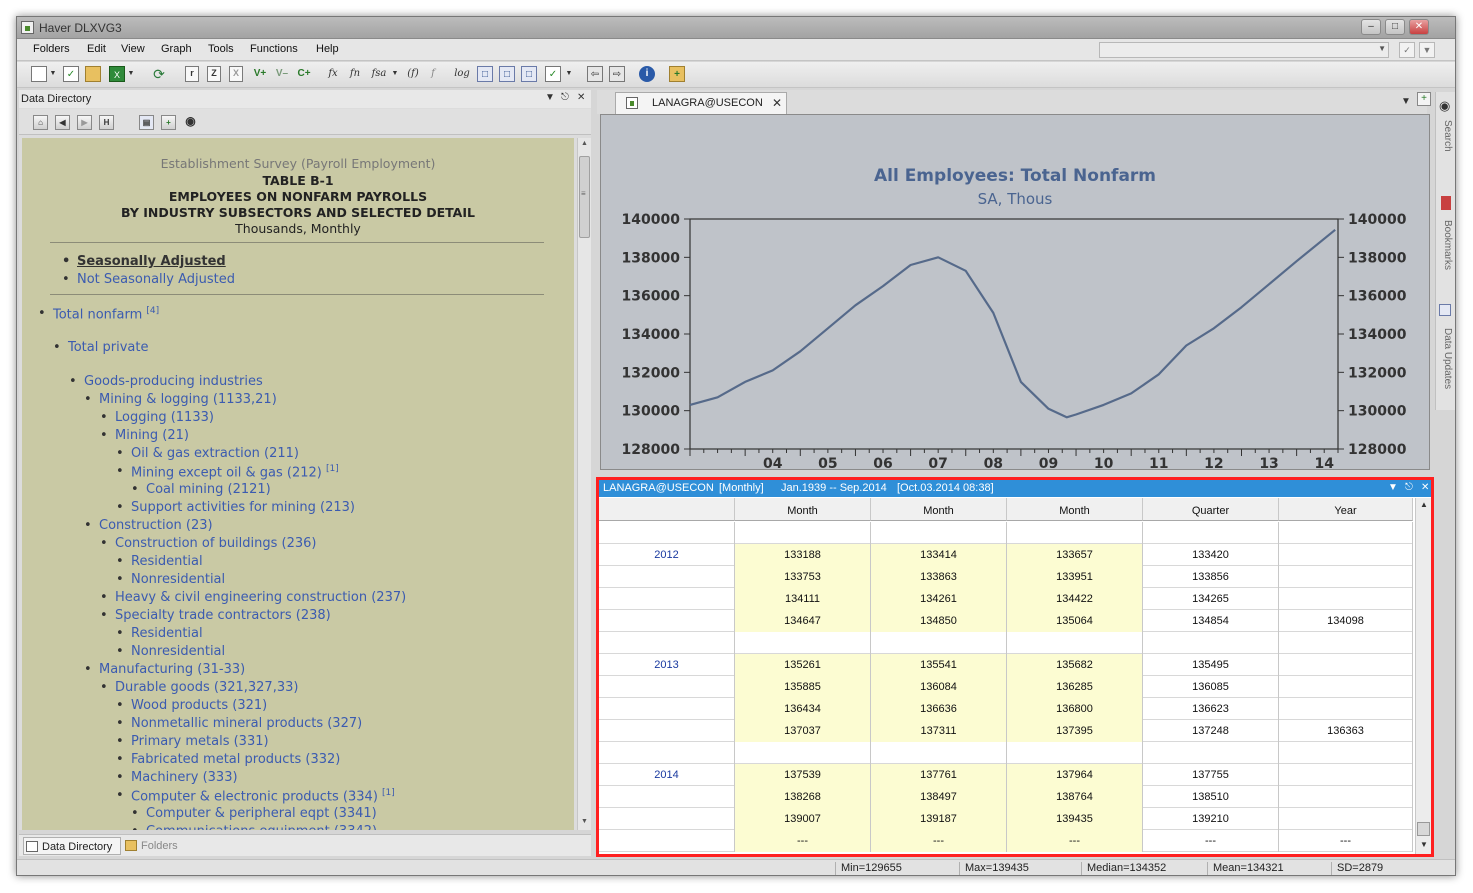 This screenshot has height=893, width=1473. Describe the element at coordinates (433, 74) in the screenshot. I see `f-strike-icon: f` at that location.